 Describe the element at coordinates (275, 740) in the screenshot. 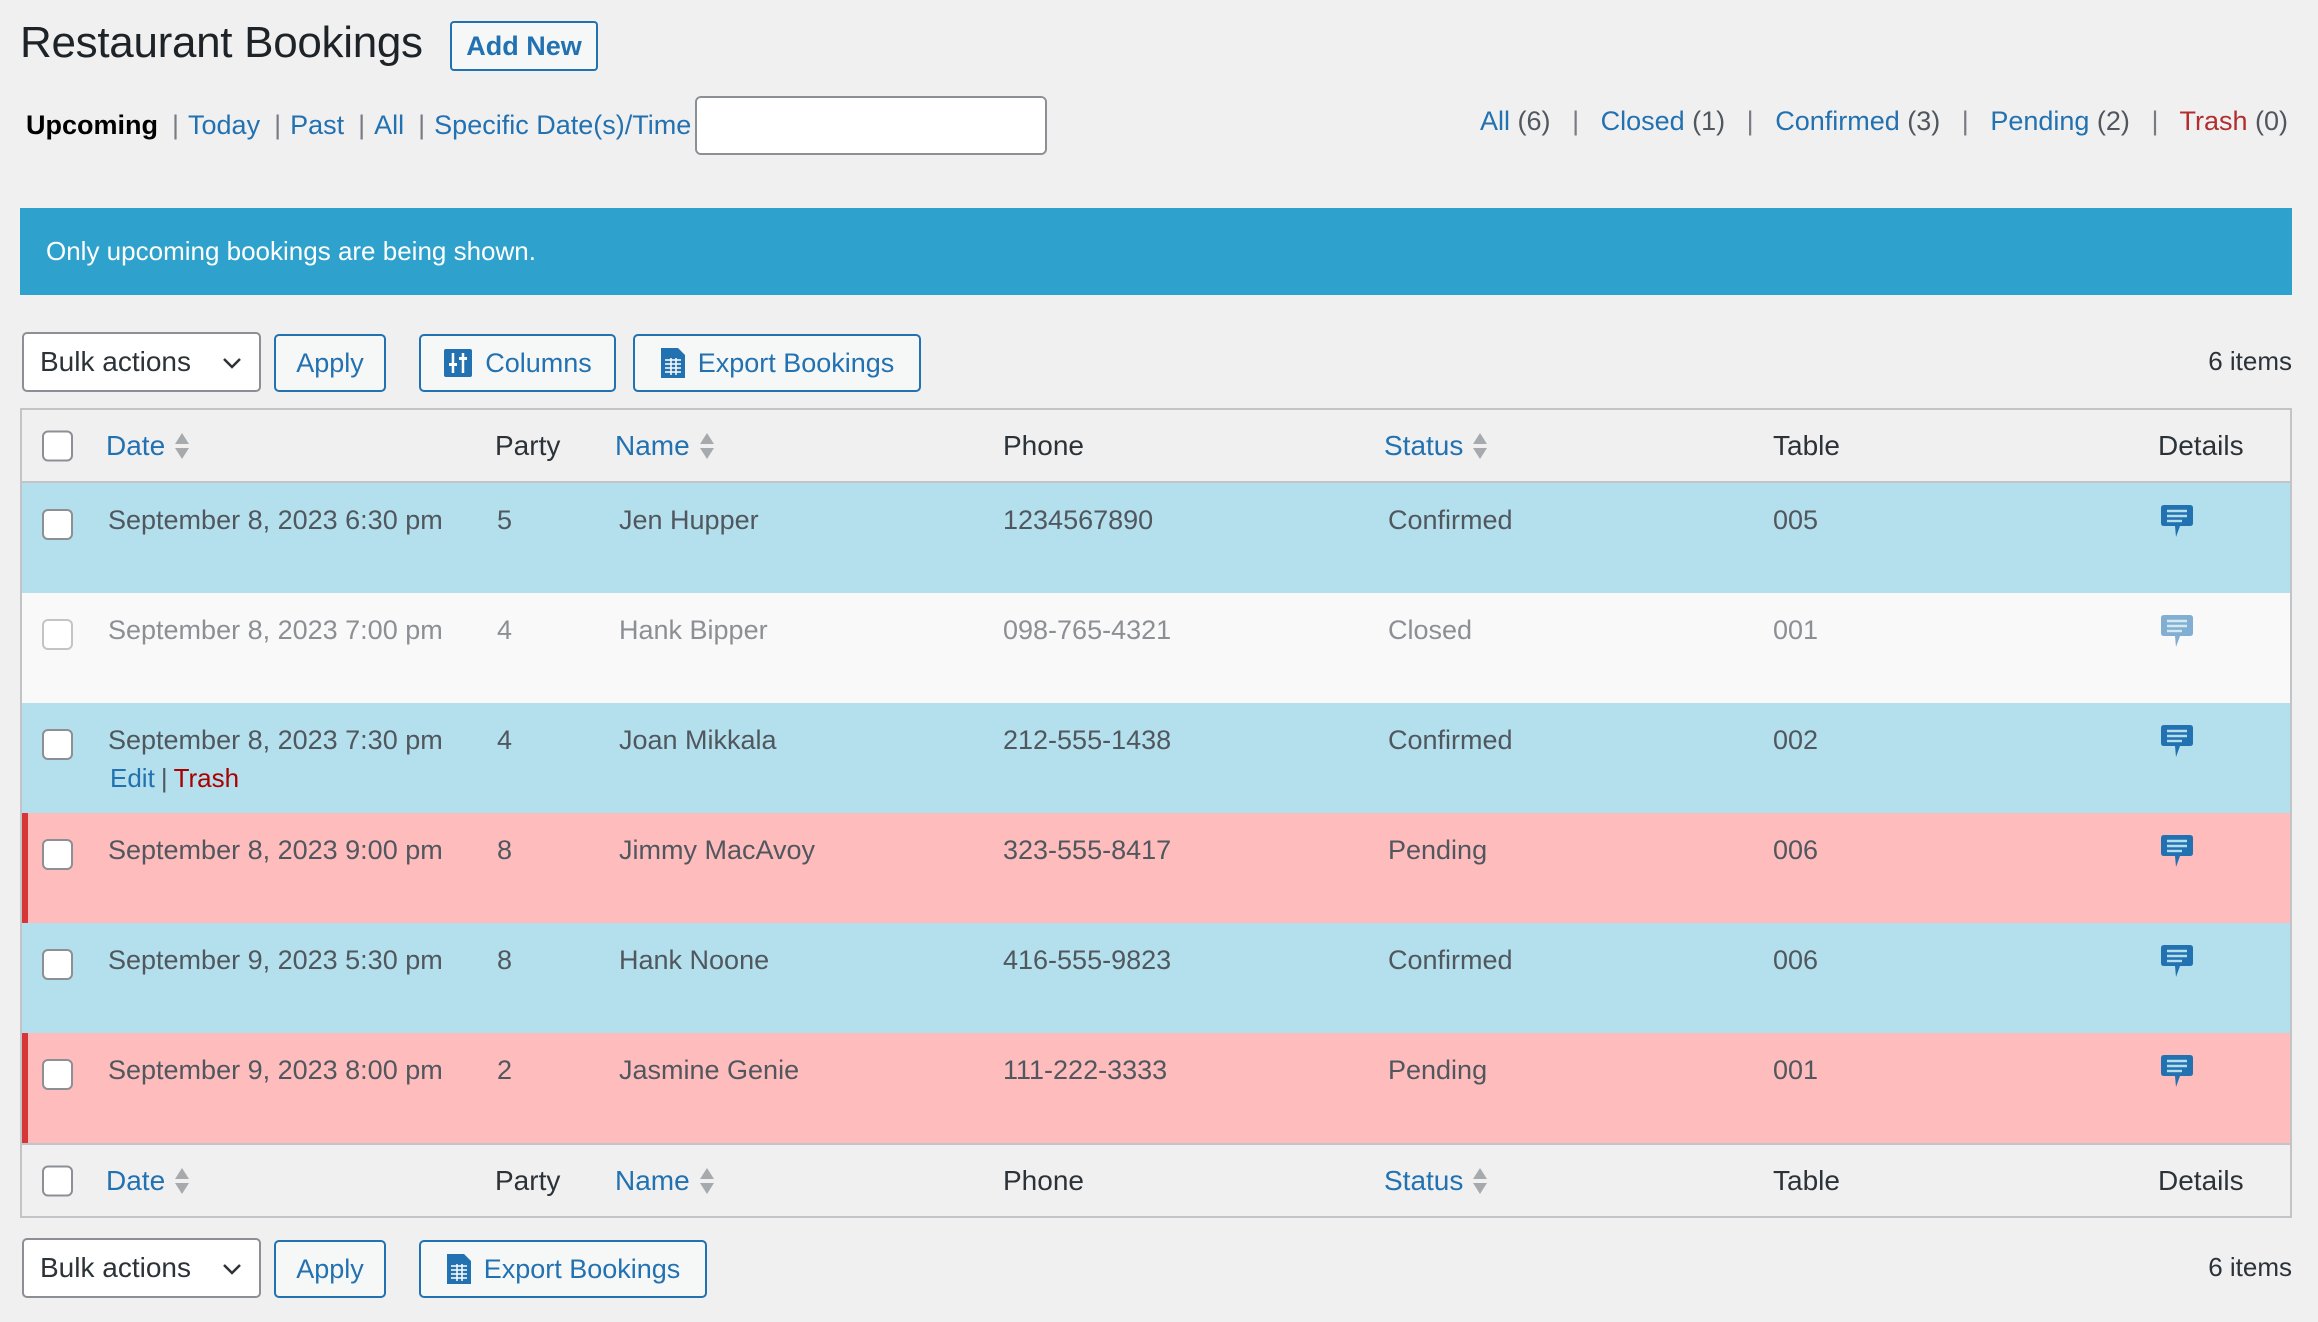

I see `booking-date: September 8, 2023 7:30 pm` at that location.